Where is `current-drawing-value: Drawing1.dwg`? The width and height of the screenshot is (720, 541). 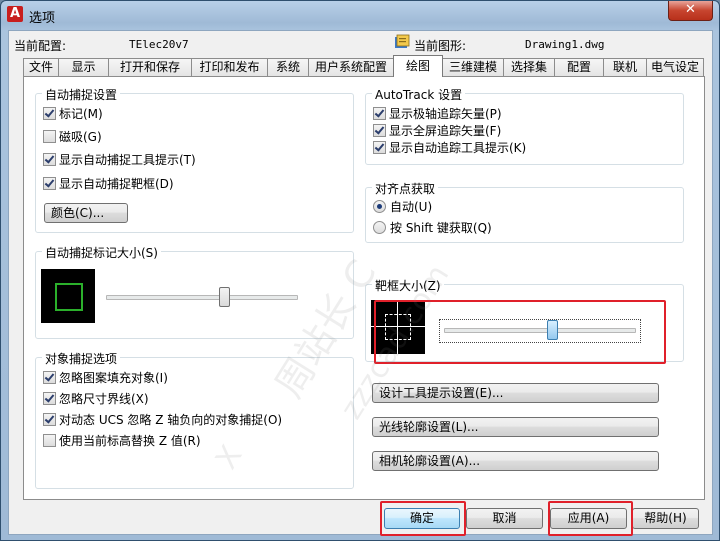 current-drawing-value: Drawing1.dwg is located at coordinates (565, 44).